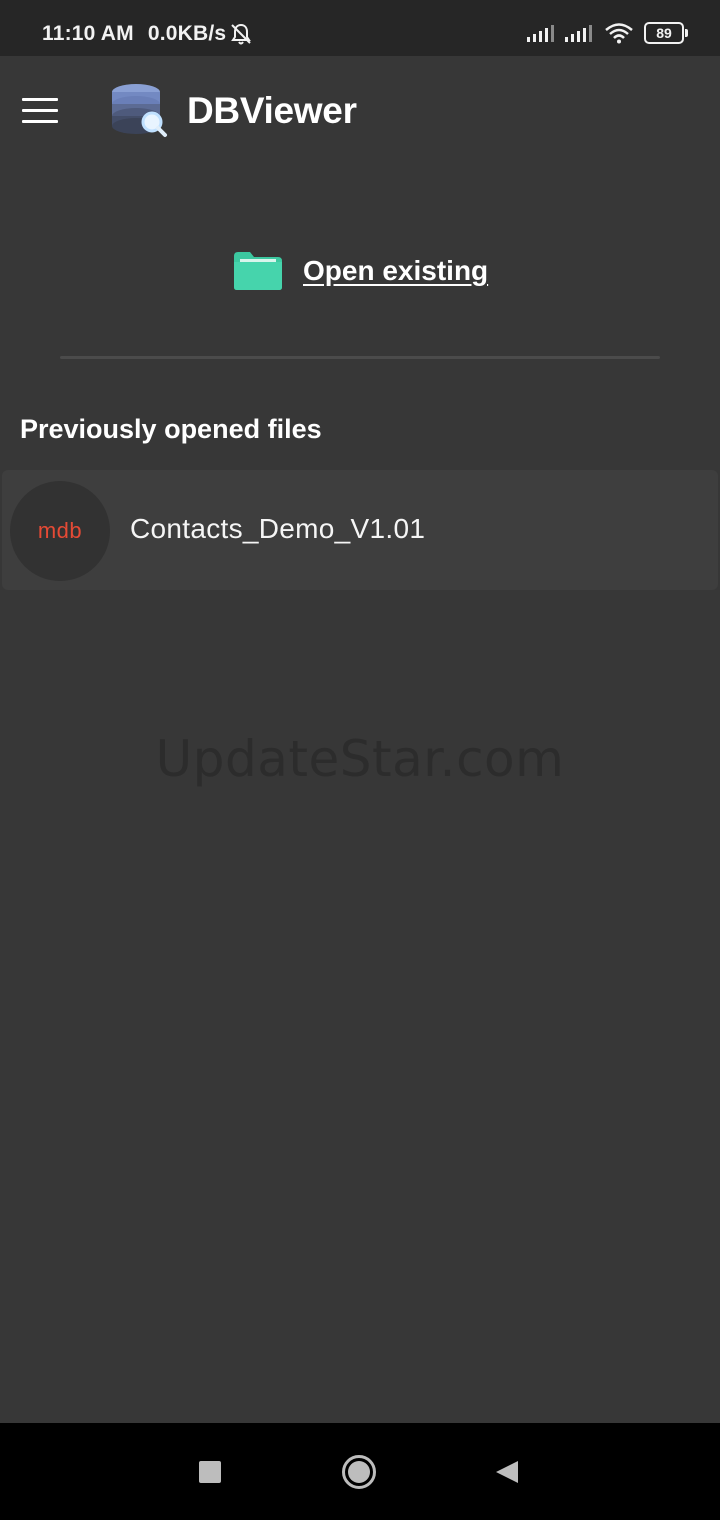 The width and height of the screenshot is (720, 1520). I want to click on home-circle-icon, so click(359, 1472).